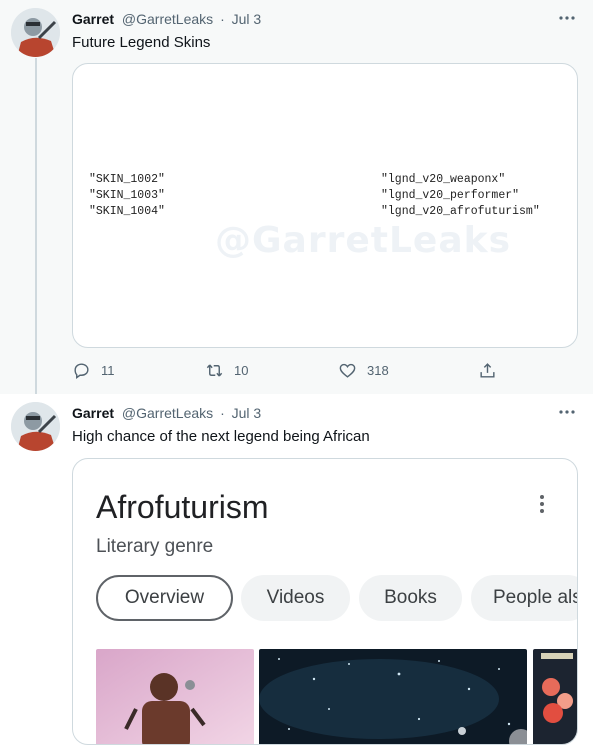  What do you see at coordinates (164, 598) in the screenshot?
I see `chip-overview: Overview` at bounding box center [164, 598].